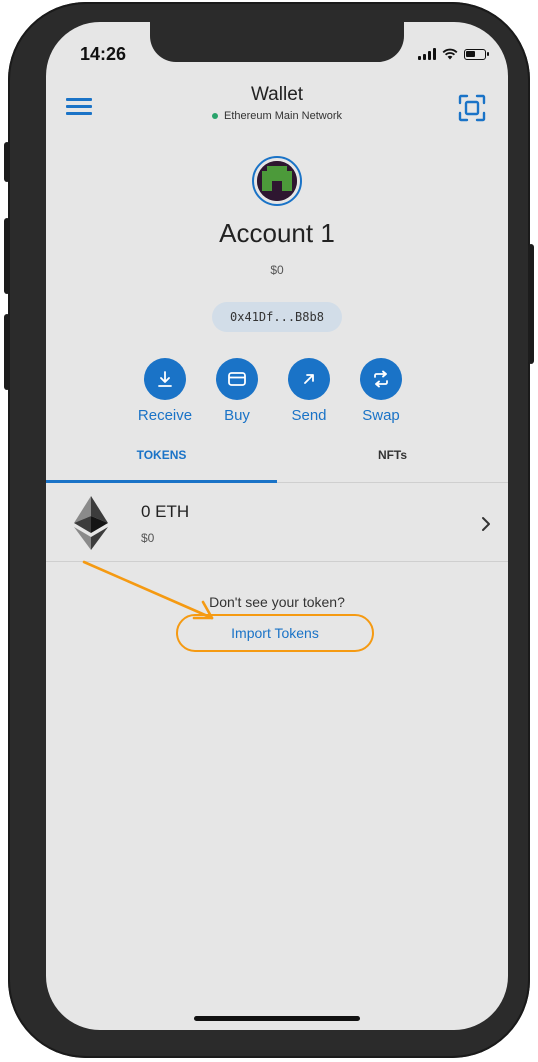 This screenshot has width=538, height=1062. What do you see at coordinates (91, 523) in the screenshot?
I see `ethereum-icon` at bounding box center [91, 523].